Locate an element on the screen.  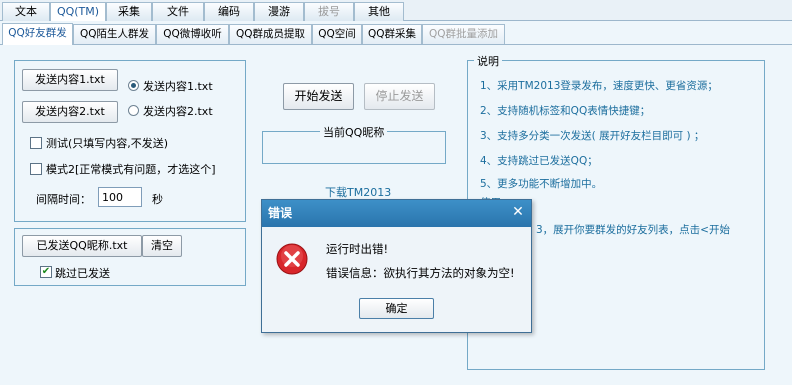
download-tm2013-link: 下载TM2013 is located at coordinates (358, 192).